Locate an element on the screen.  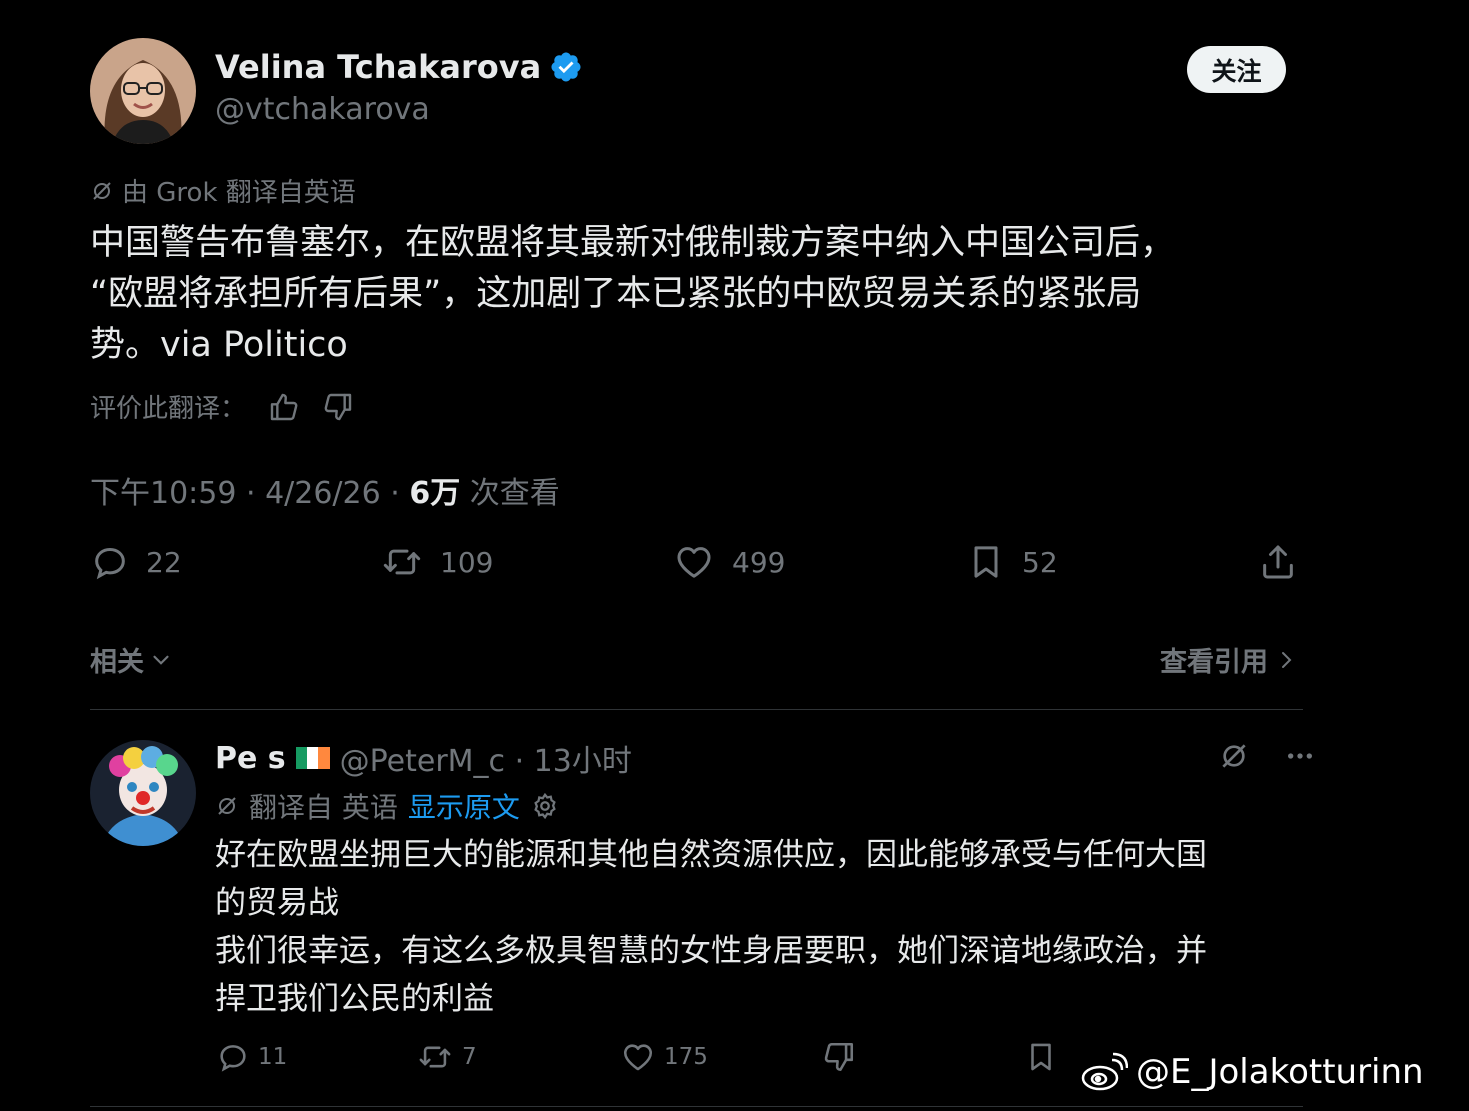
reply-reply-button: 11 is located at coordinates (251, 1057).